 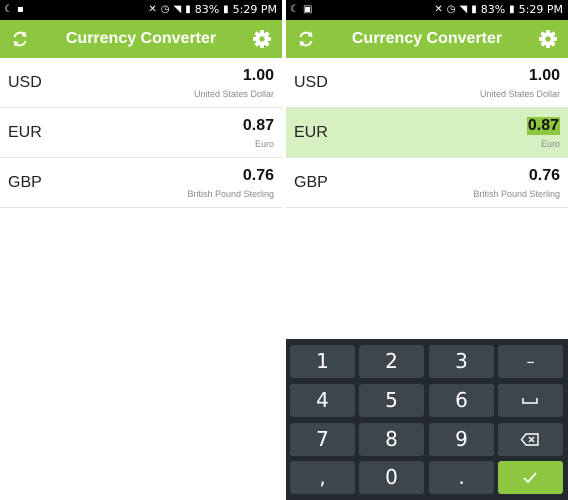 I want to click on key-9: 9, so click(x=461, y=439).